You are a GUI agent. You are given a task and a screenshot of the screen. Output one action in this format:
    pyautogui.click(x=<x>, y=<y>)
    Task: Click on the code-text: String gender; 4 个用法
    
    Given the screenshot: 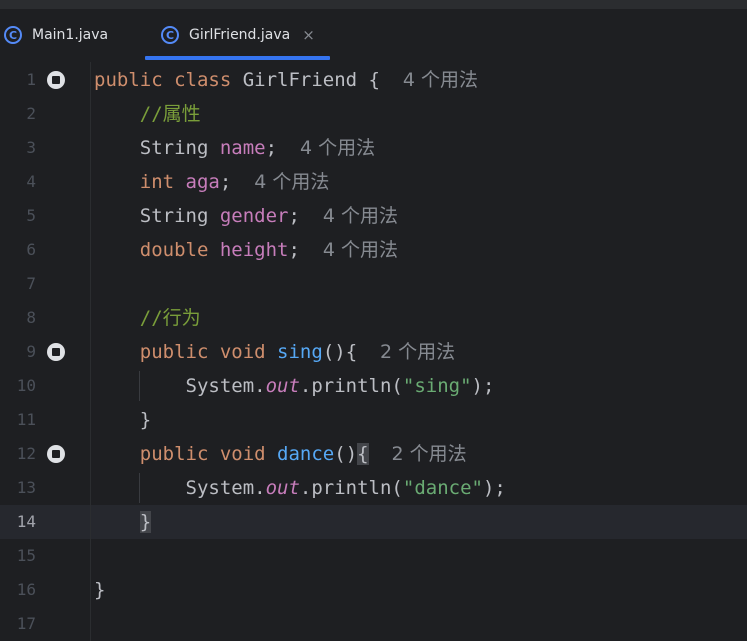 What is the action you would take?
    pyautogui.click(x=246, y=216)
    